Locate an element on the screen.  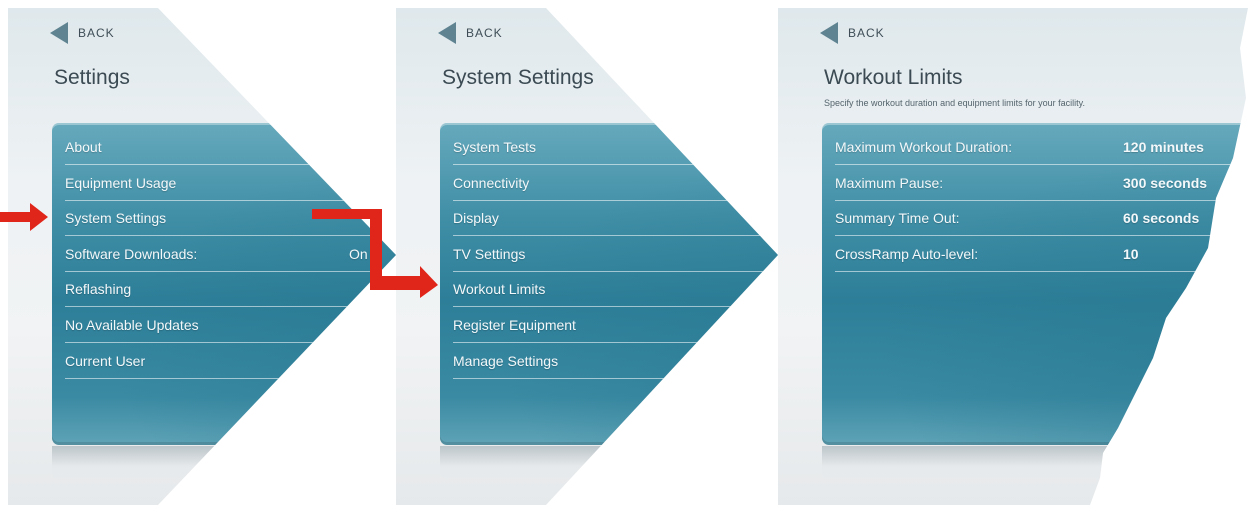
menu-item-label: Maximum Workout Duration: is located at coordinates (924, 147).